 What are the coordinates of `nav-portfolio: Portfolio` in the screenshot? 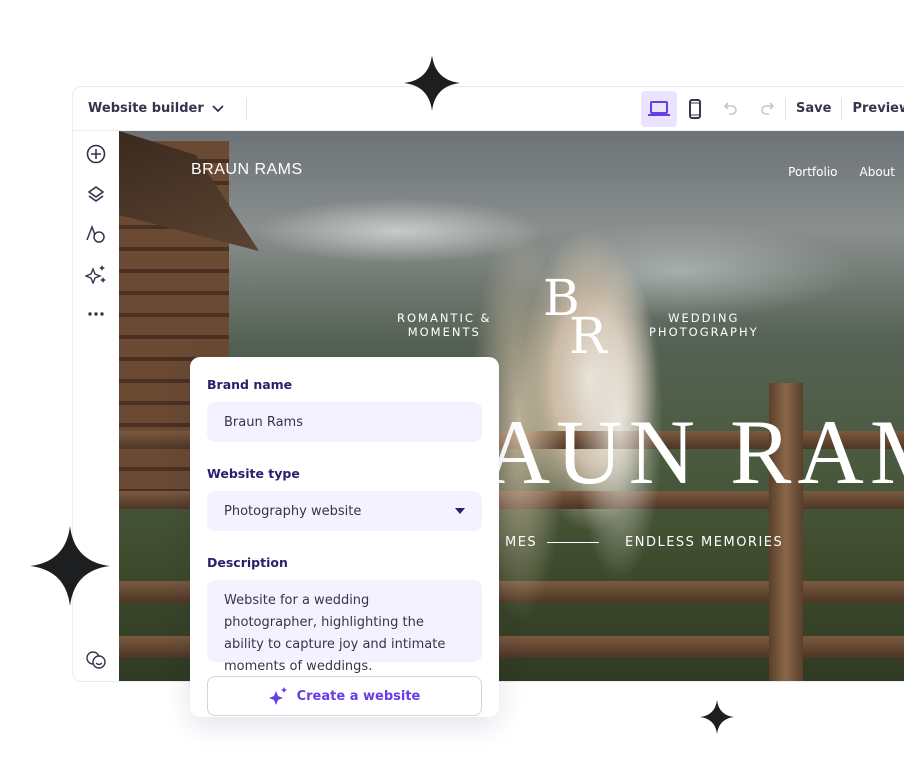 It's located at (812, 172).